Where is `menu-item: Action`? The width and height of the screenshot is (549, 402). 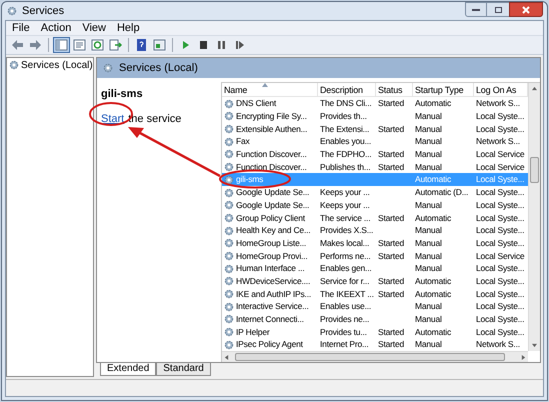
menu-item: Action is located at coordinates (56, 28).